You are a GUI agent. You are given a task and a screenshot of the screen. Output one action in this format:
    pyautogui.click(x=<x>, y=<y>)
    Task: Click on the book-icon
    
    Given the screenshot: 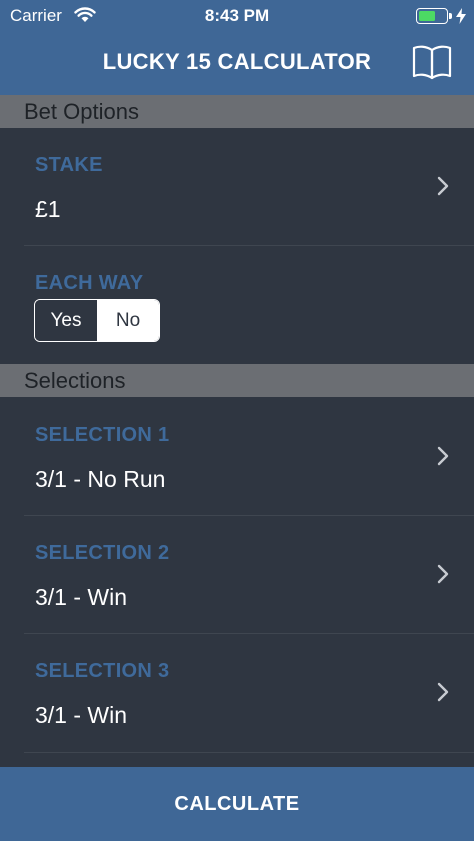 What is the action you would take?
    pyautogui.click(x=432, y=62)
    